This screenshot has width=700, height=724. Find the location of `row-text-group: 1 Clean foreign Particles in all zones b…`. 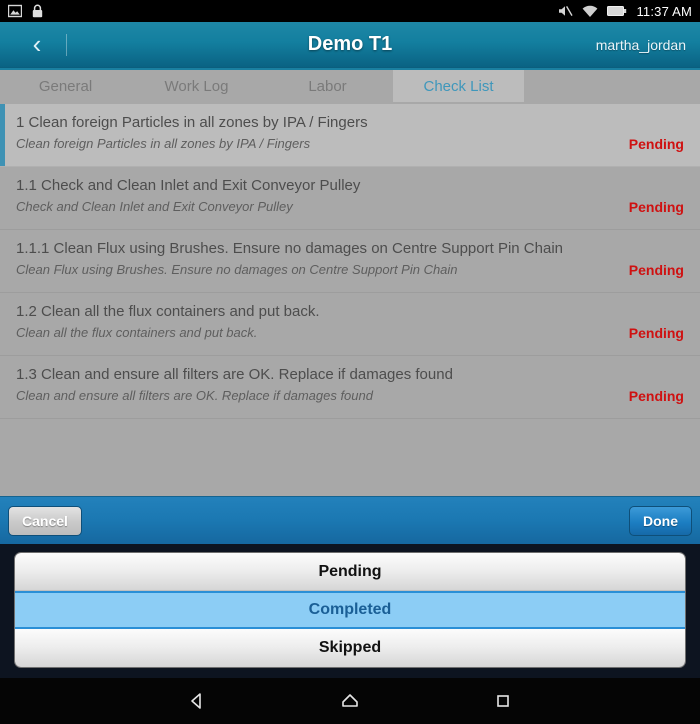

row-text-group: 1 Clean foreign Particles in all zones b… is located at coordinates (319, 133).